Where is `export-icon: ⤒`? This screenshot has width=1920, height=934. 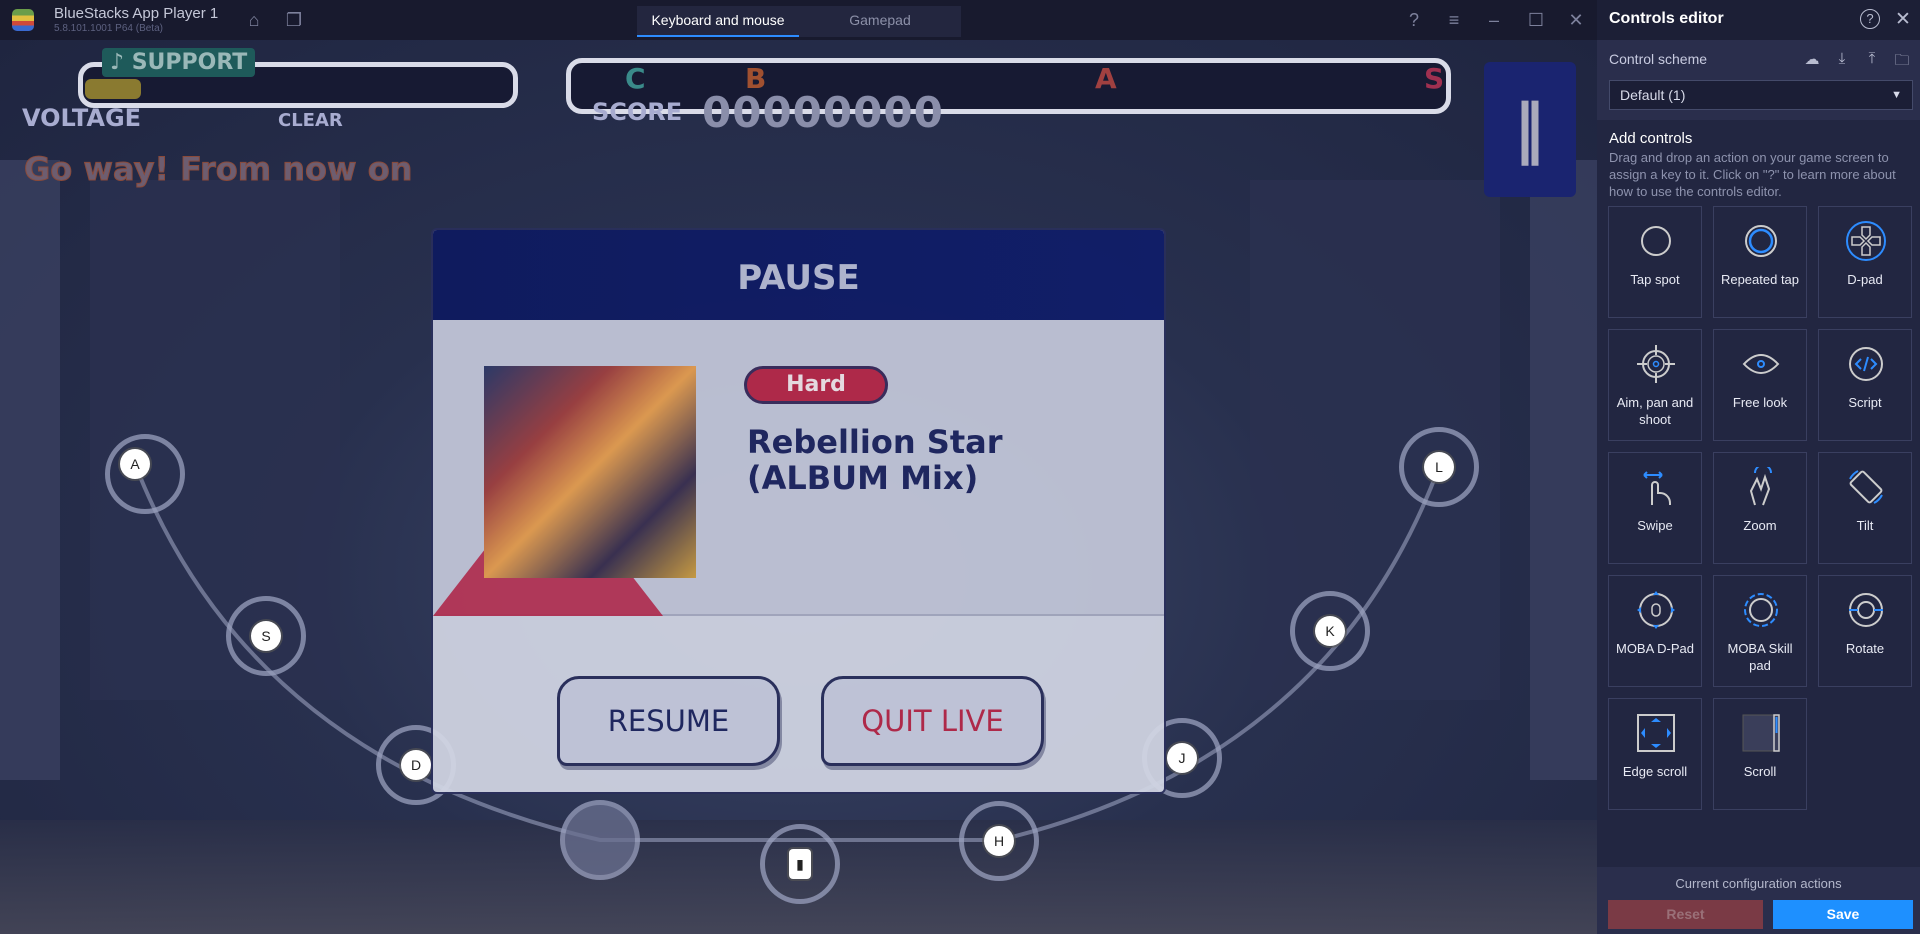
export-icon: ⤒ is located at coordinates (1872, 60).